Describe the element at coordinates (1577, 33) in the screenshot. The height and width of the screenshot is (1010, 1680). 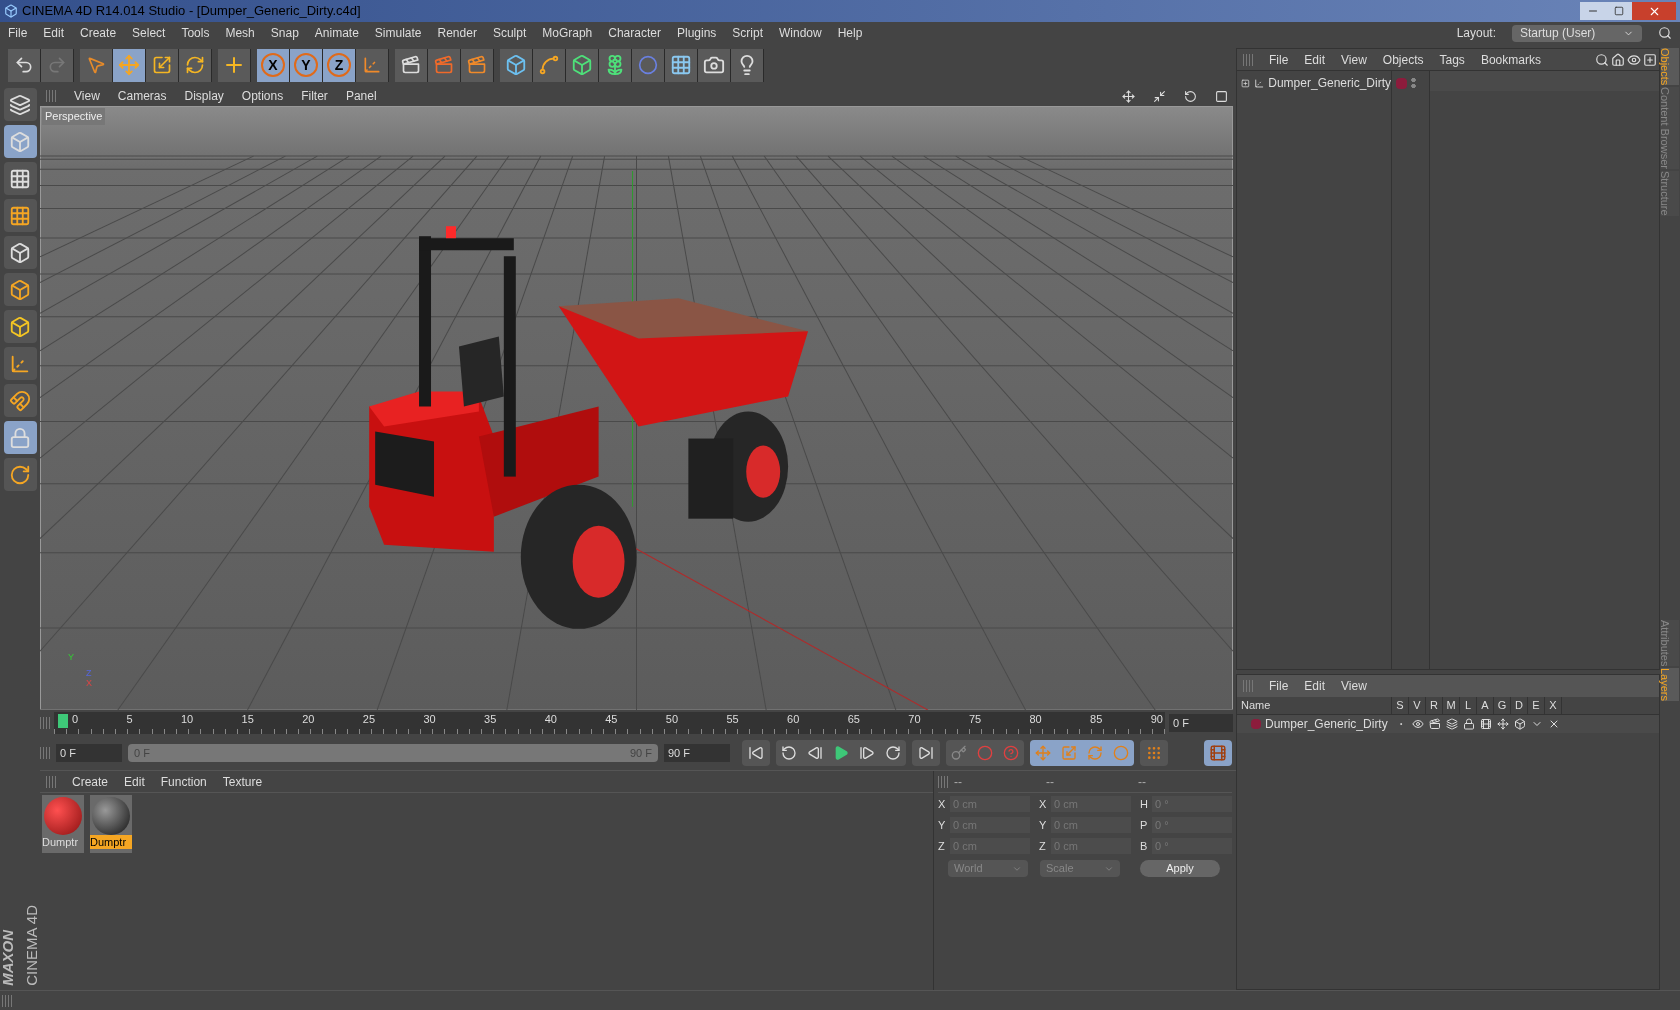
I see `layout-dropdown: Startup (User)` at that location.